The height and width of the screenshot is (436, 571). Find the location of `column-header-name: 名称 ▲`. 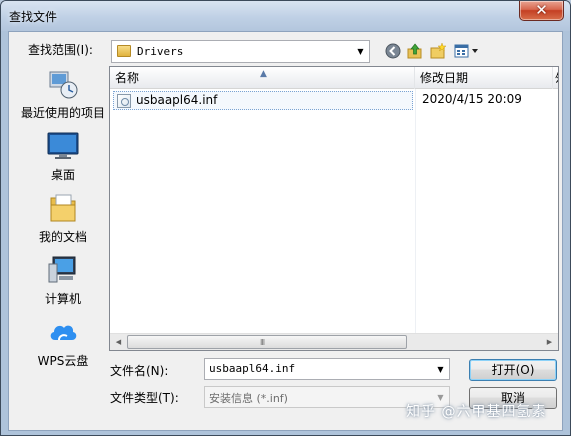

column-header-name: 名称 ▲ is located at coordinates (262, 78).